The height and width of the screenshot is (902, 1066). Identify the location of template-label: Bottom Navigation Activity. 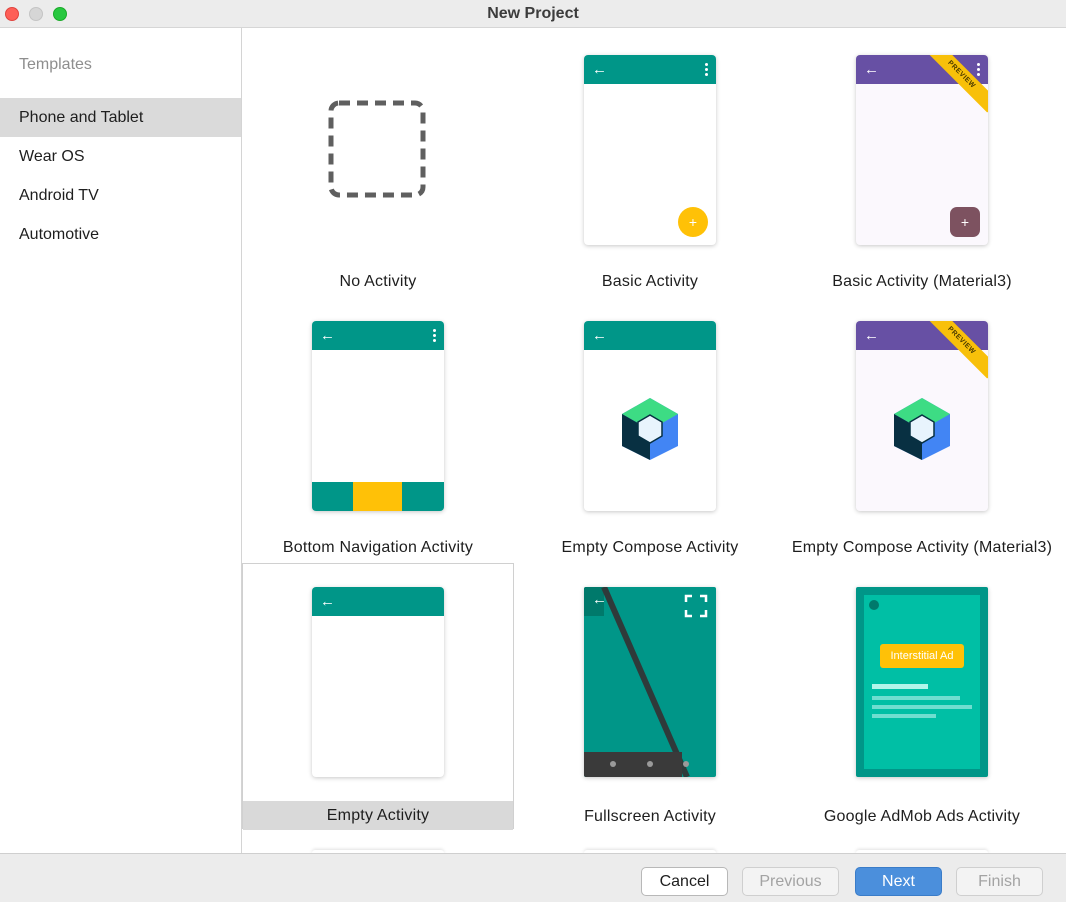
(378, 547).